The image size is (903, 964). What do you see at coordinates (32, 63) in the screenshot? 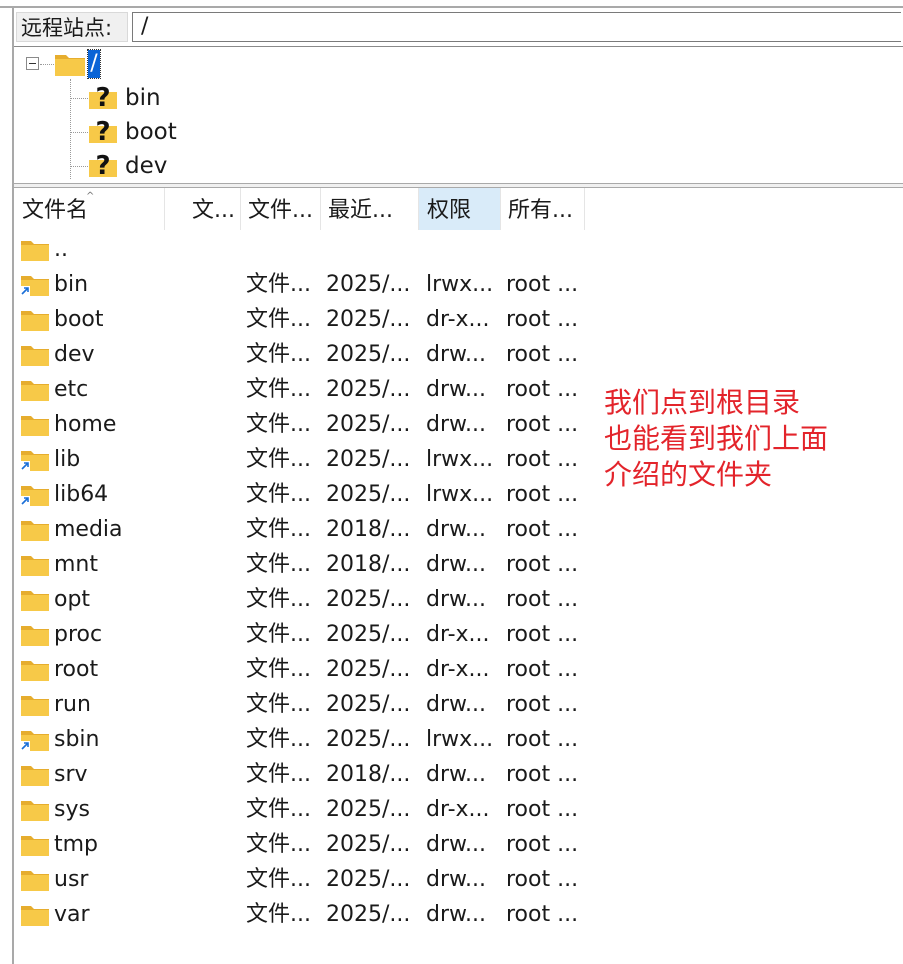
I see `collapse-toggle-icon` at bounding box center [32, 63].